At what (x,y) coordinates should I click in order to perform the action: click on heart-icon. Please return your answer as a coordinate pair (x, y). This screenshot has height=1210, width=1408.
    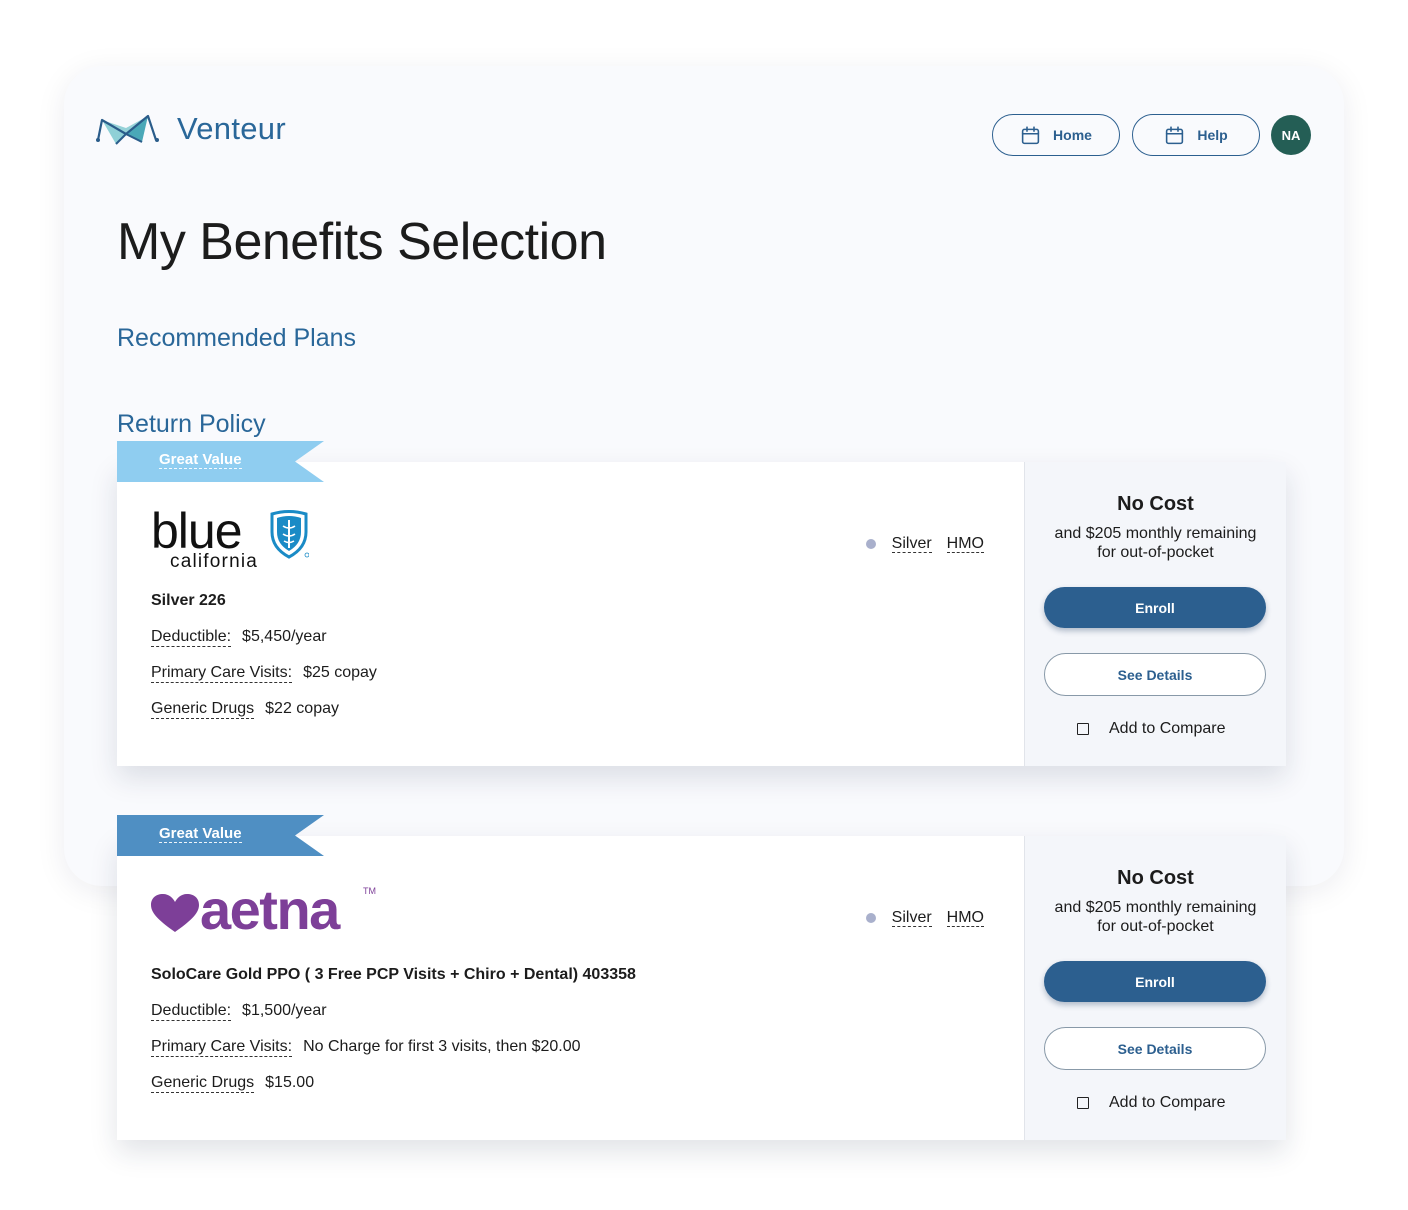
    Looking at the image, I should click on (175, 913).